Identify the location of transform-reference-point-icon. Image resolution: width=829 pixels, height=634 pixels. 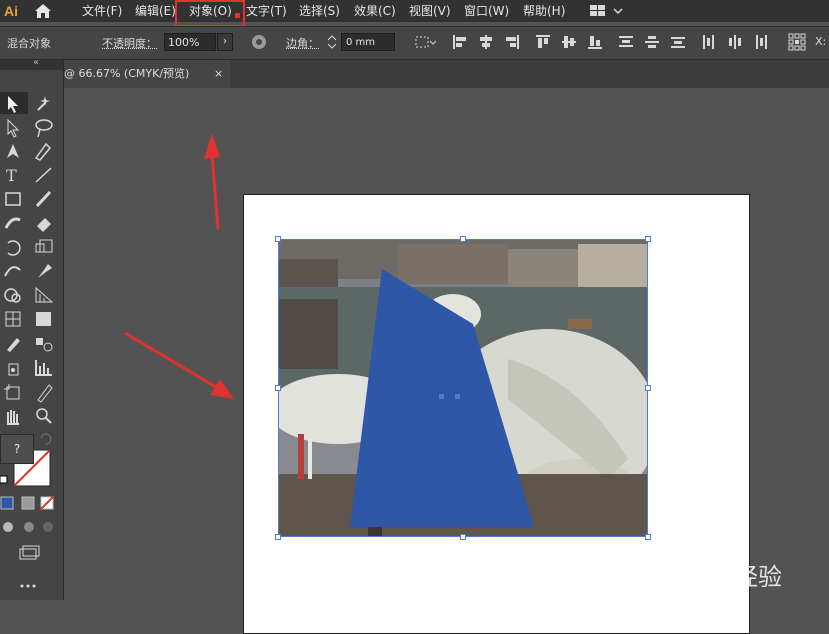
(797, 42).